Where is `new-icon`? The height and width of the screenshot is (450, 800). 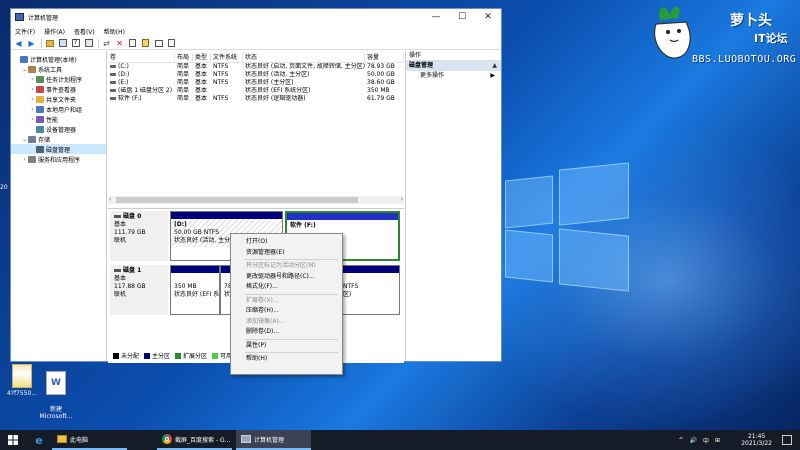
new-icon is located at coordinates (171, 43).